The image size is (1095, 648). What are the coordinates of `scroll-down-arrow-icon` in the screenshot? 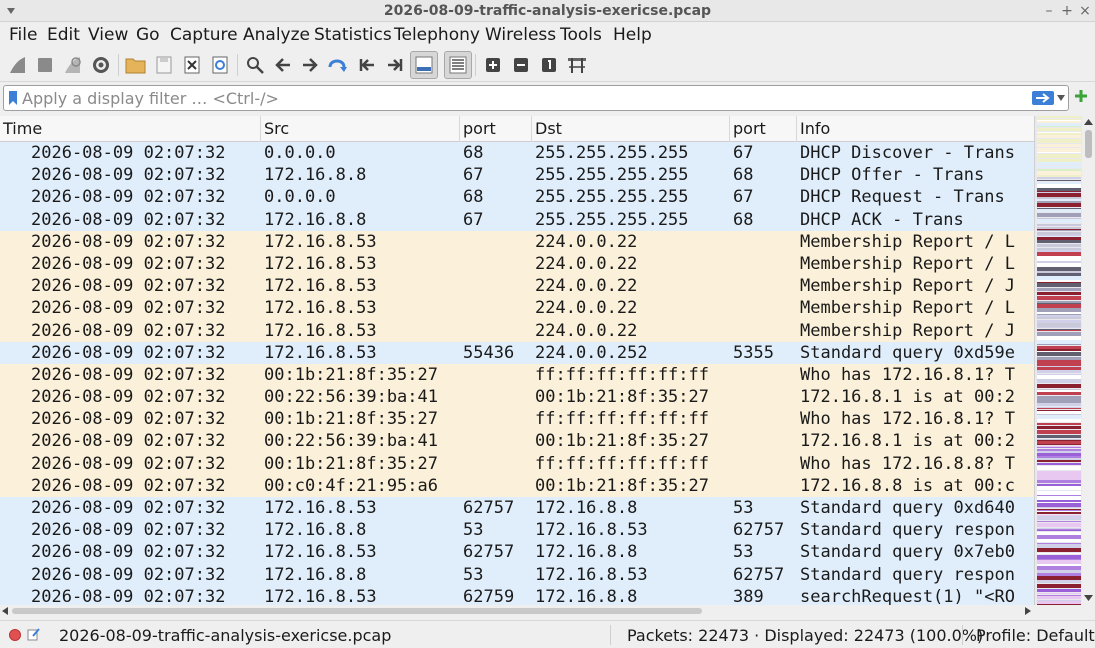 It's located at (1088, 598).